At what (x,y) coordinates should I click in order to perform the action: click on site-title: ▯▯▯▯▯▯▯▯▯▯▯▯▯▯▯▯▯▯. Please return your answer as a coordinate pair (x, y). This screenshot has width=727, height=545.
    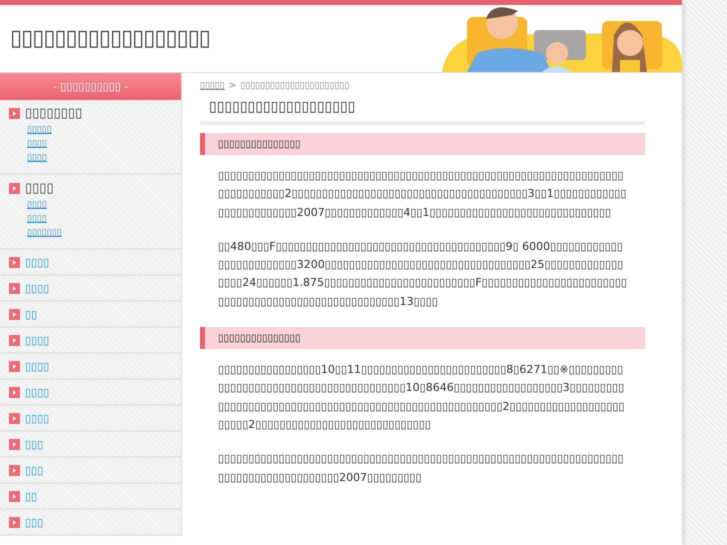
    Looking at the image, I should click on (109, 38).